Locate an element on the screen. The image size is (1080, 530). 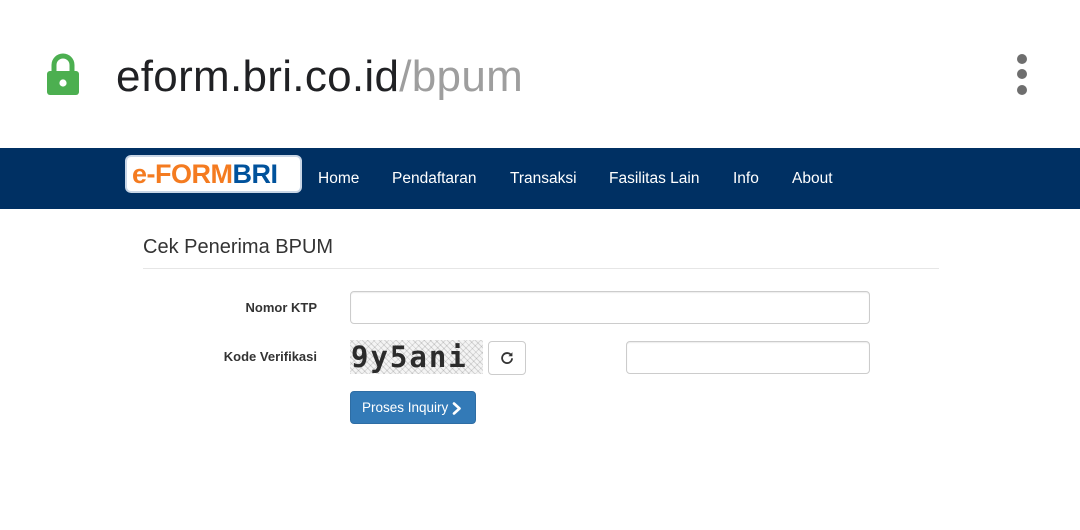
captcha-image: 9y5ani is located at coordinates (416, 357).